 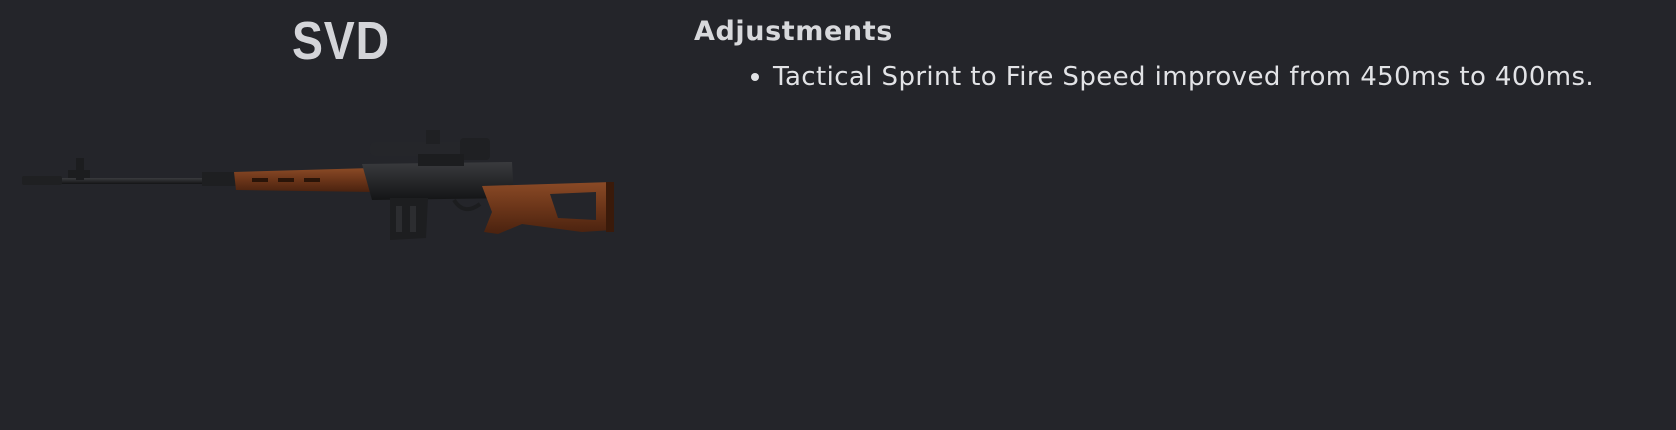 What do you see at coordinates (793, 31) in the screenshot?
I see `section-heading: Adjustments` at bounding box center [793, 31].